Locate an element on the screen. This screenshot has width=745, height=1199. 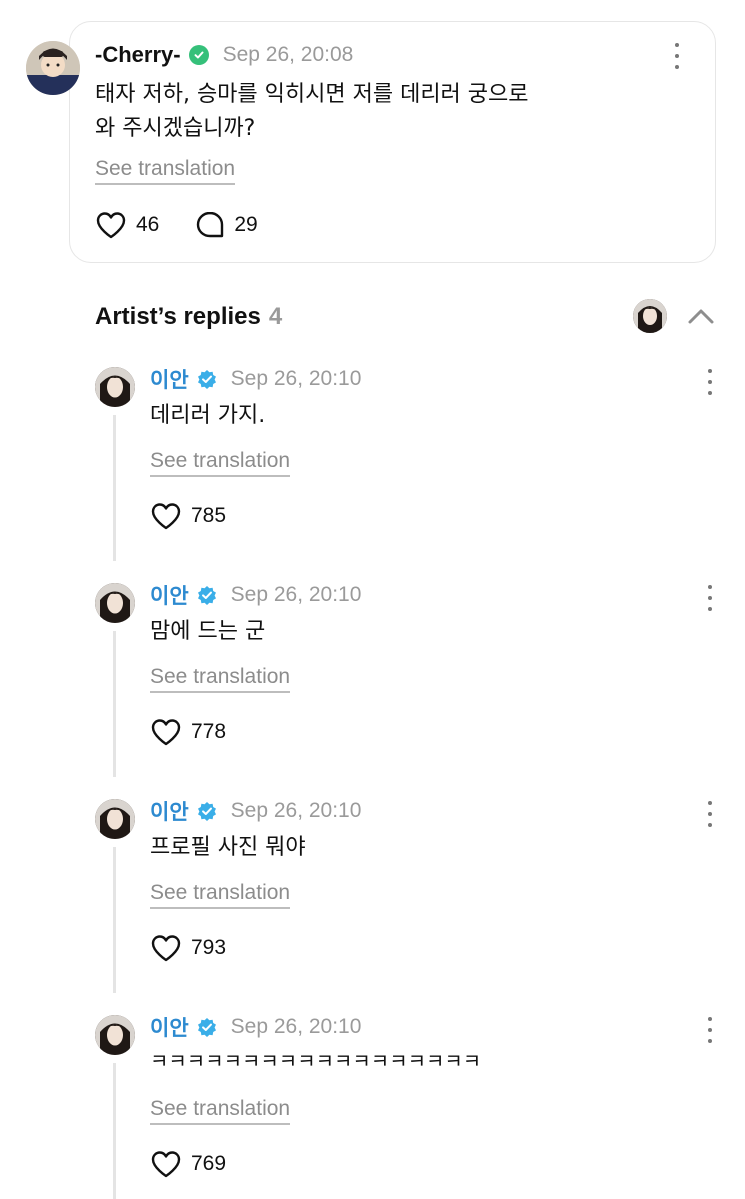
artist-replies-count: 4 is located at coordinates (275, 316).